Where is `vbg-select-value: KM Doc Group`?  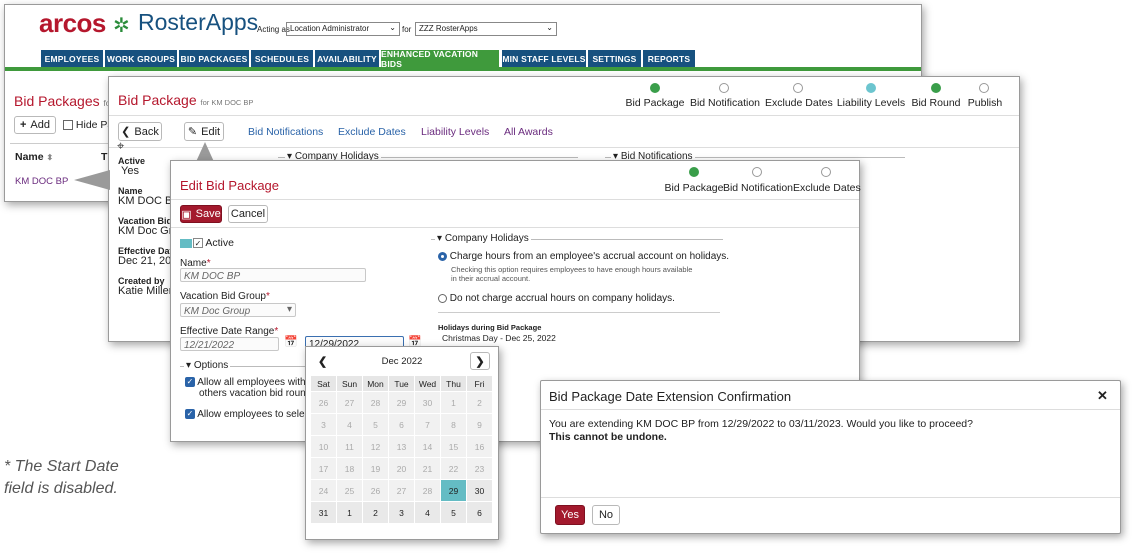
vbg-select-value: KM Doc Group is located at coordinates (217, 311).